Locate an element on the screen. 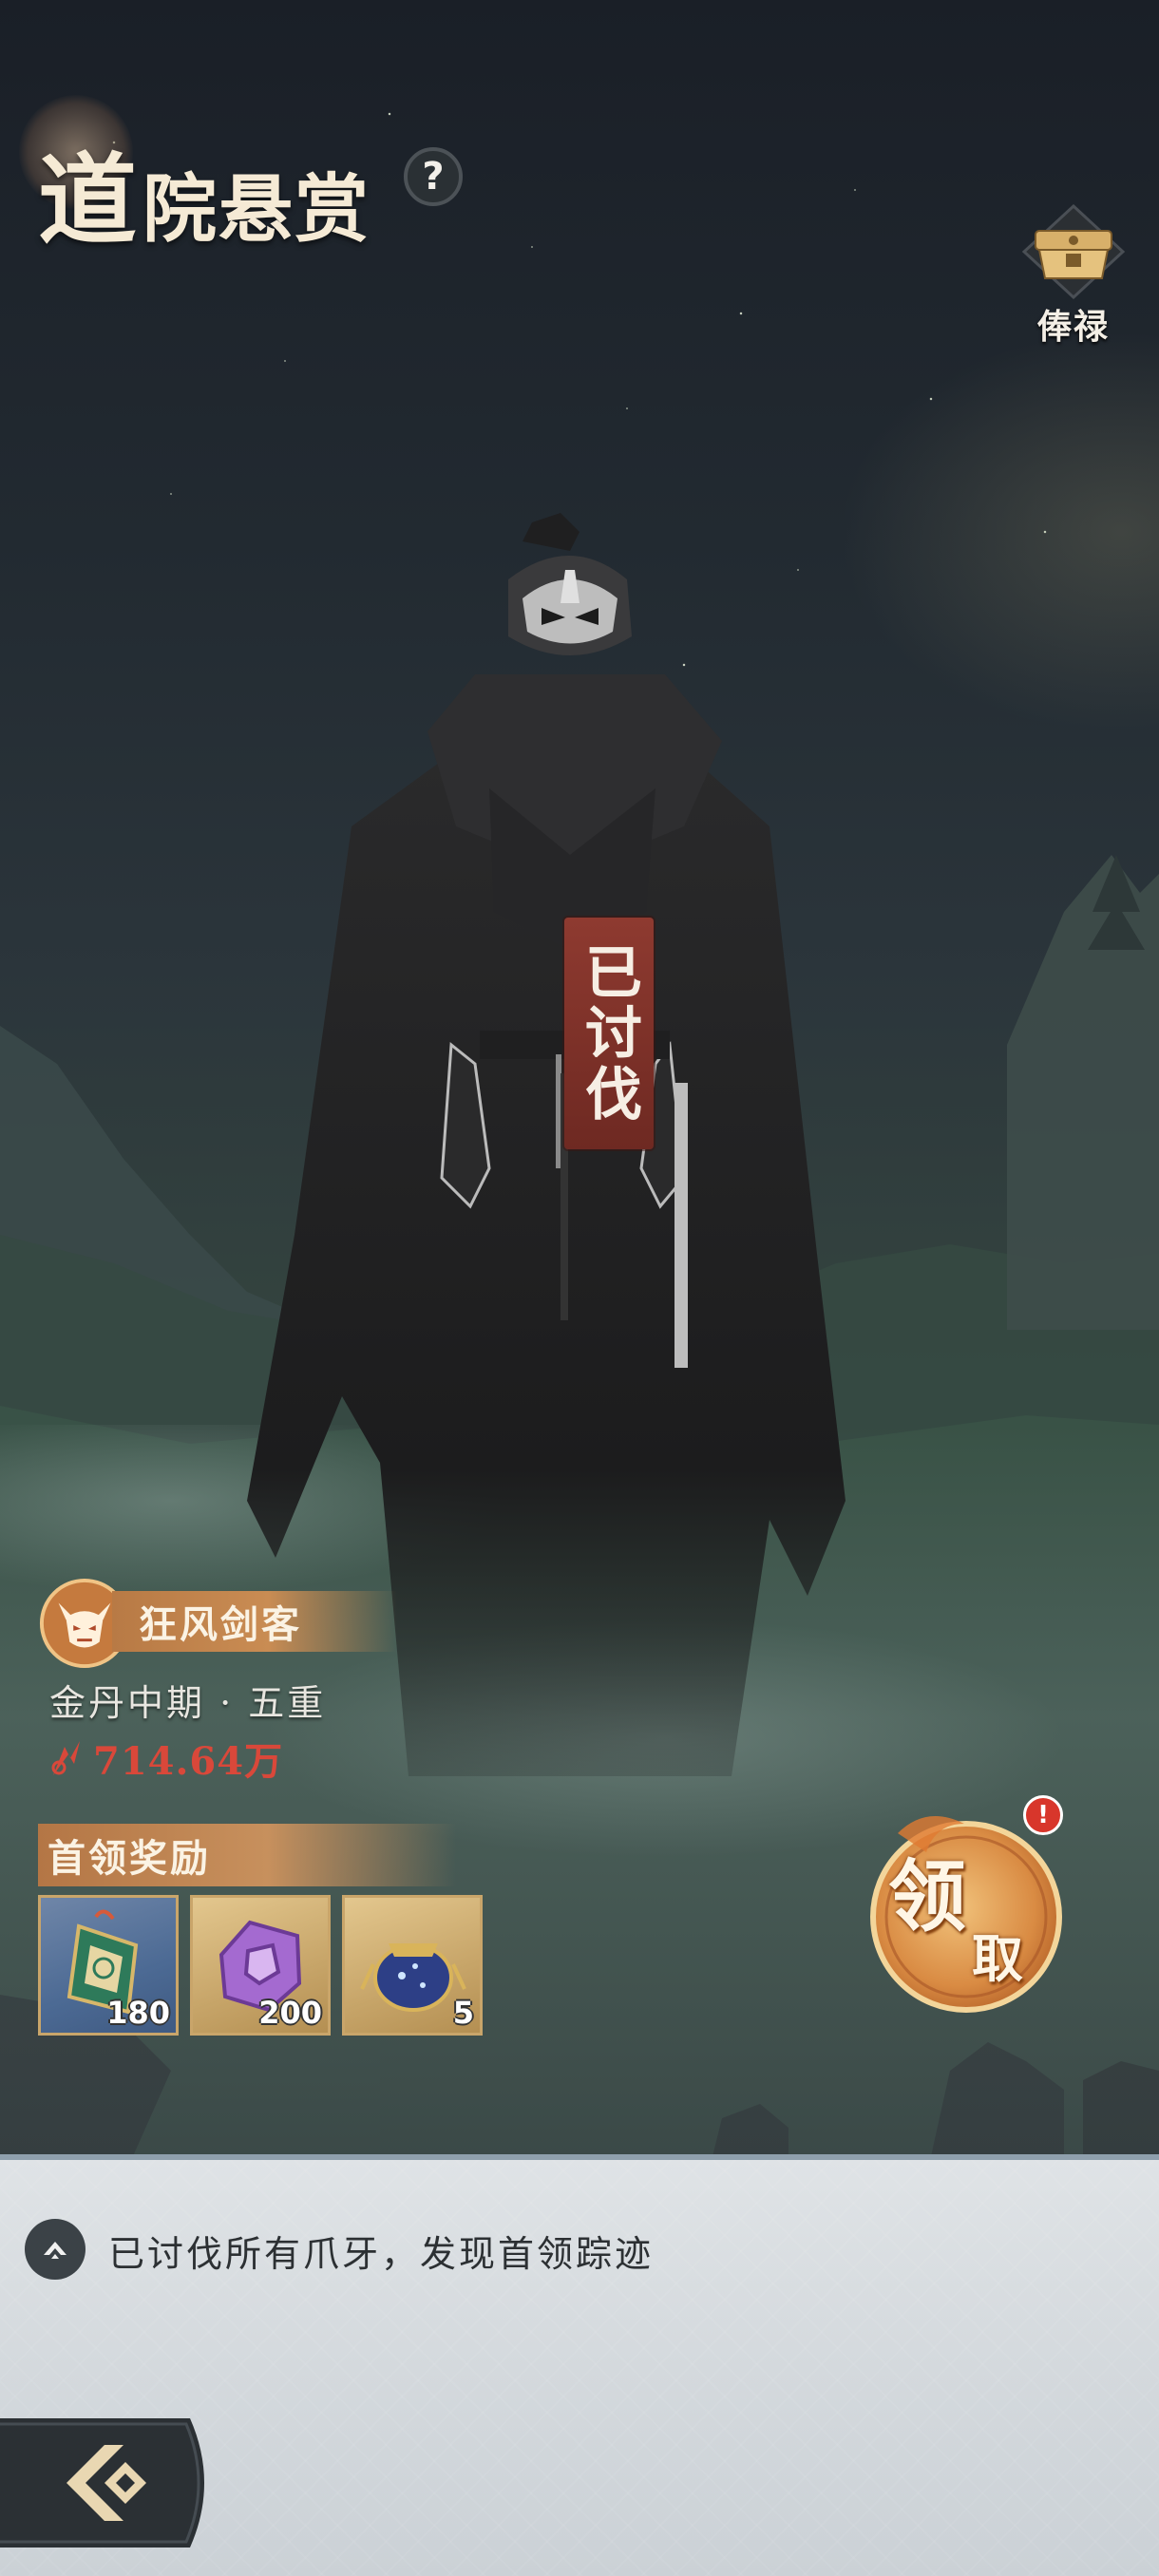 The width and height of the screenshot is (1159, 2576). boss-realm: 金丹中期 · 五重 is located at coordinates (188, 1703).